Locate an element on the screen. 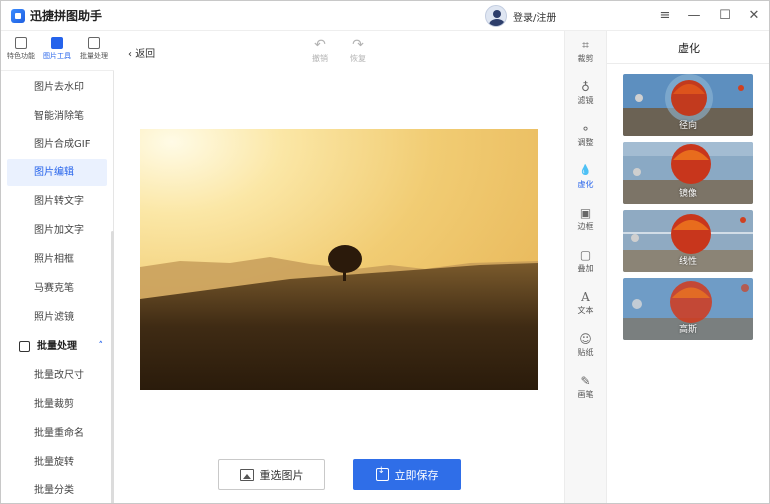 The height and width of the screenshot is (504, 770). tab-batch: 批量处理 is located at coordinates (94, 49).